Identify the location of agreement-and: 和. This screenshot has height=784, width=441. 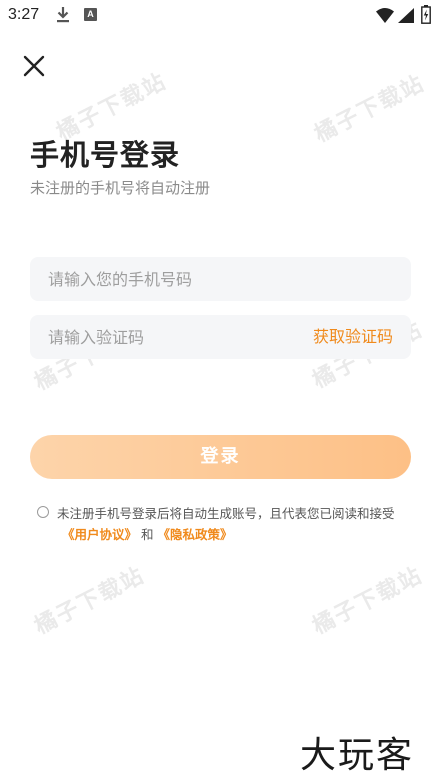
(147, 534).